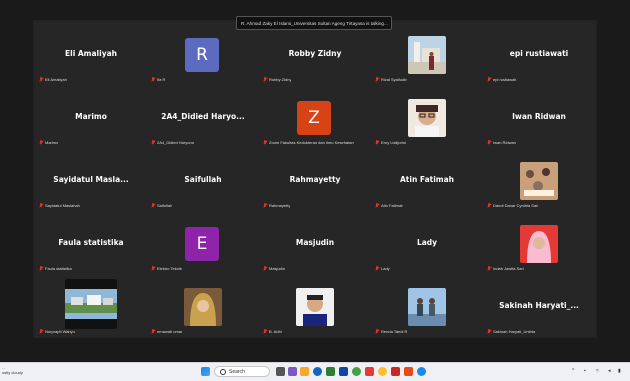 This screenshot has width=630, height=381. What do you see at coordinates (539, 116) in the screenshot?
I see `participant-tile: Iwan Ridwan Iwan Ridwan` at bounding box center [539, 116].